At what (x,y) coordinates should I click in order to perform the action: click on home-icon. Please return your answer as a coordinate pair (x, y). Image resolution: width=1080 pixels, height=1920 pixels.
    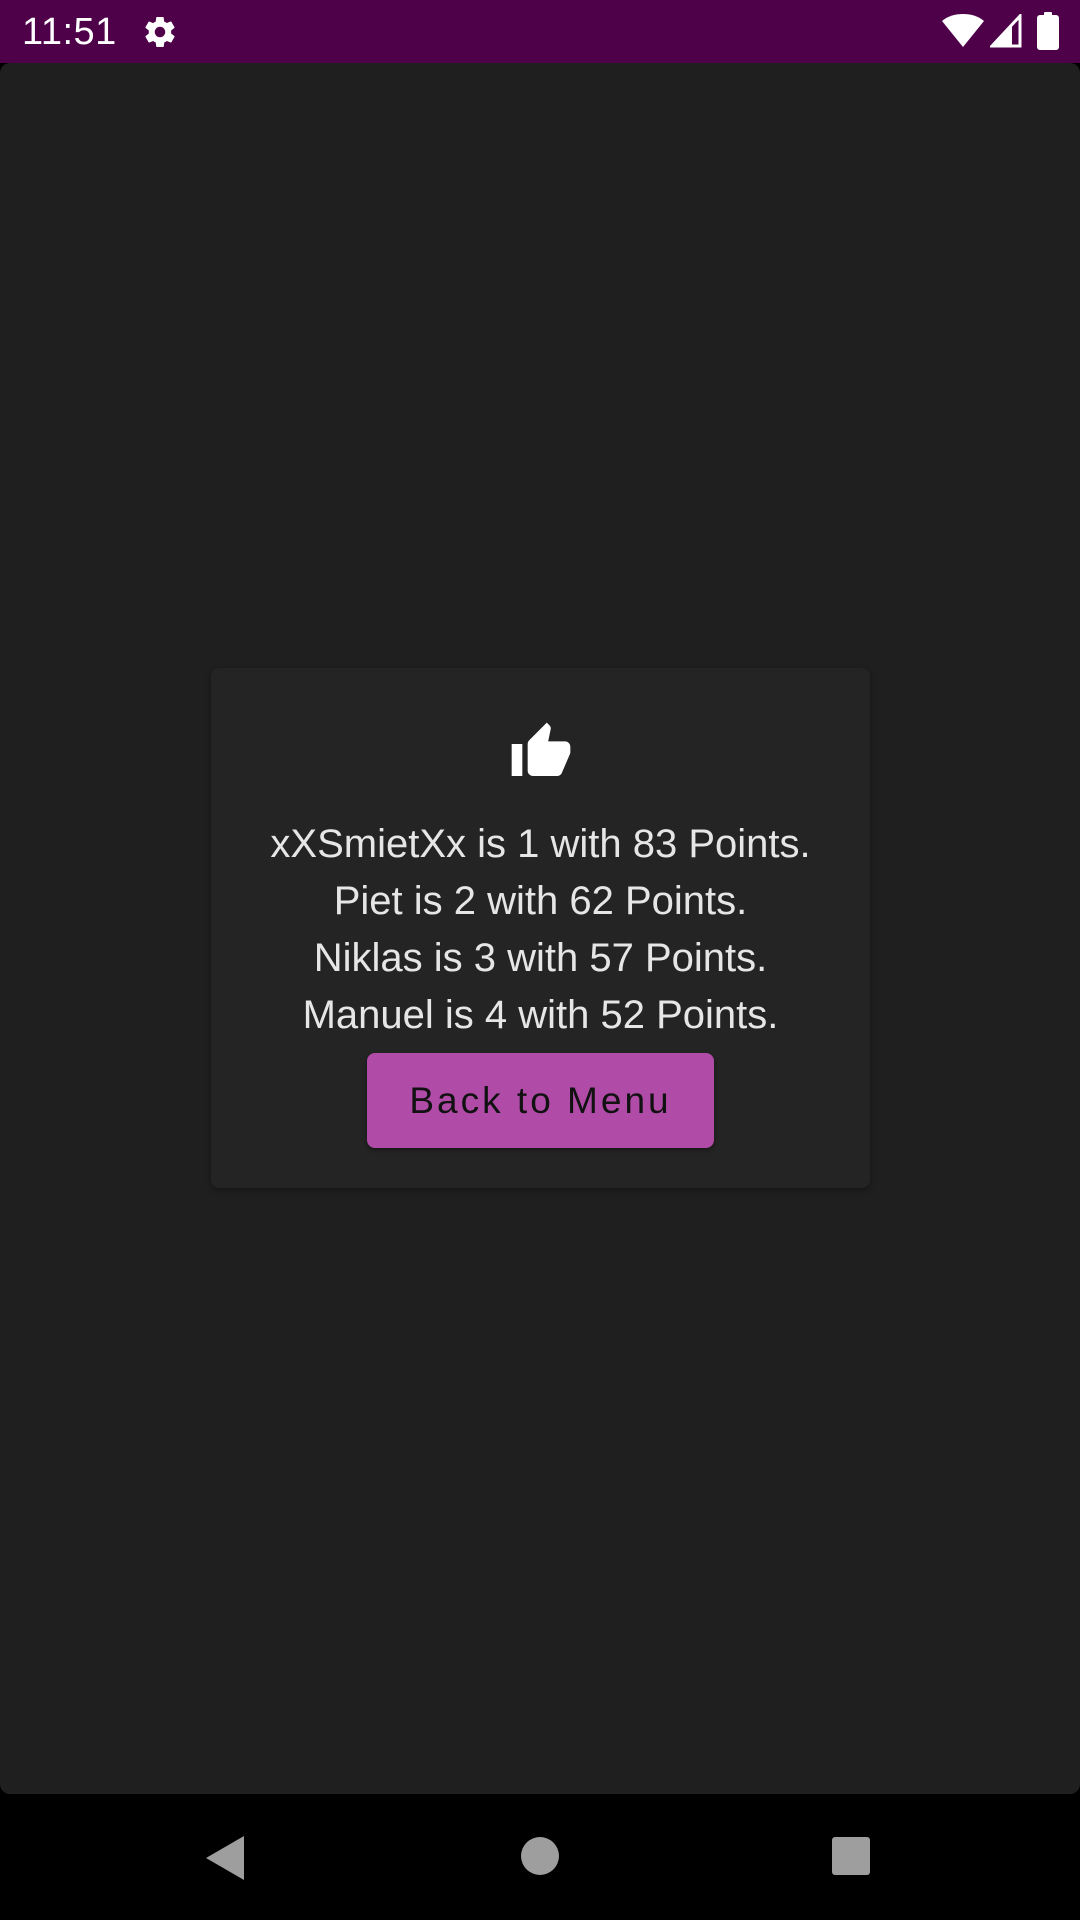
    Looking at the image, I should click on (540, 1856).